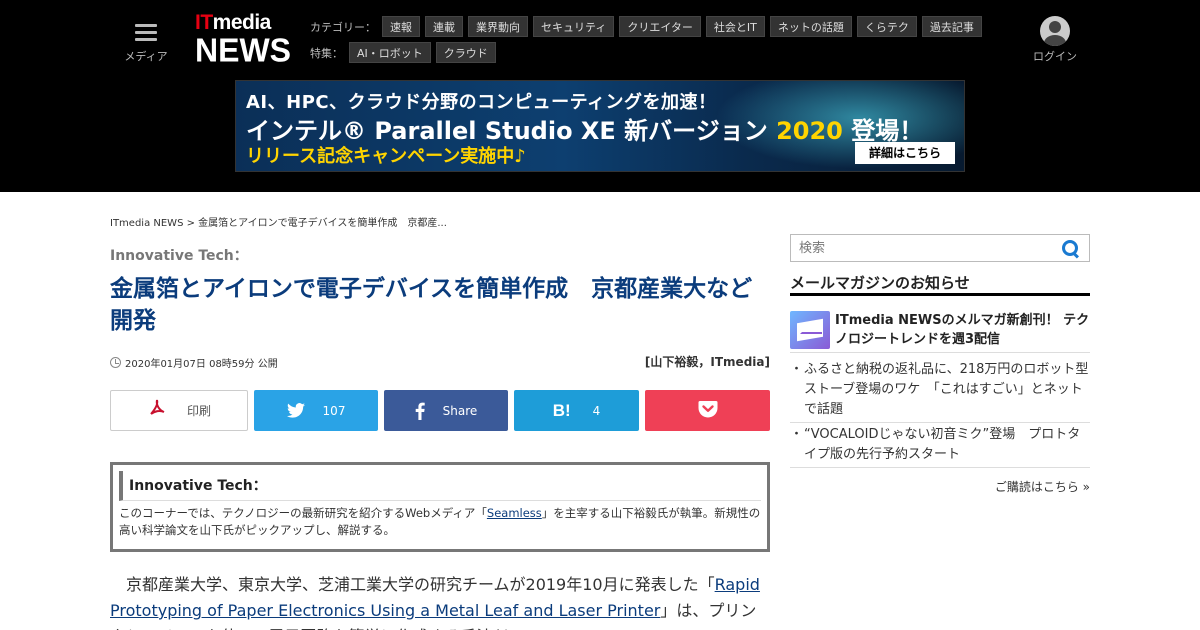 The height and width of the screenshot is (630, 1200). What do you see at coordinates (440, 486) in the screenshot?
I see `series-info-title: Innovative Tech：` at bounding box center [440, 486].